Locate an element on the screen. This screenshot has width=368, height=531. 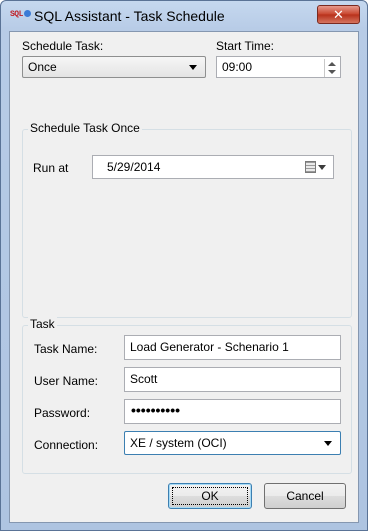
spin-down-icon is located at coordinates (332, 72).